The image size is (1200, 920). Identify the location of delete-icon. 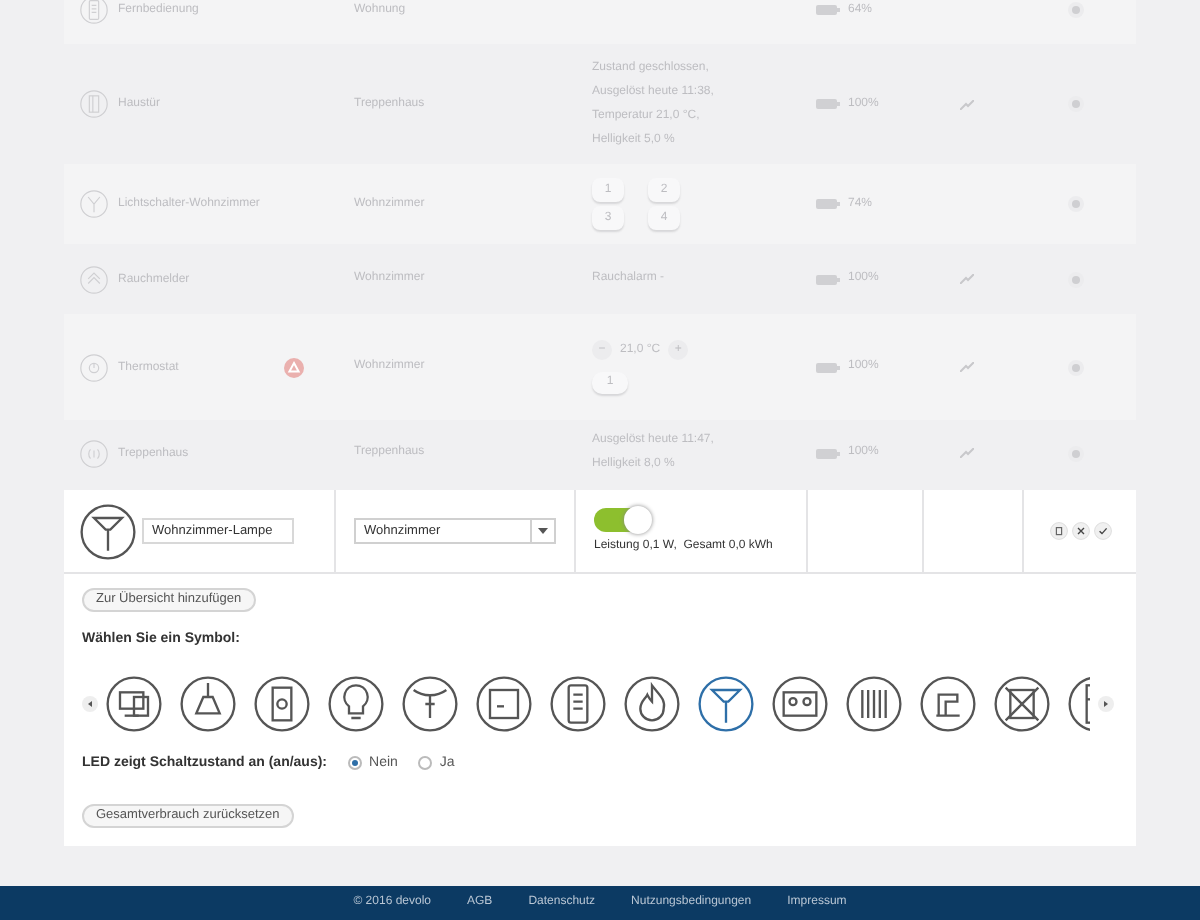
(1058, 531).